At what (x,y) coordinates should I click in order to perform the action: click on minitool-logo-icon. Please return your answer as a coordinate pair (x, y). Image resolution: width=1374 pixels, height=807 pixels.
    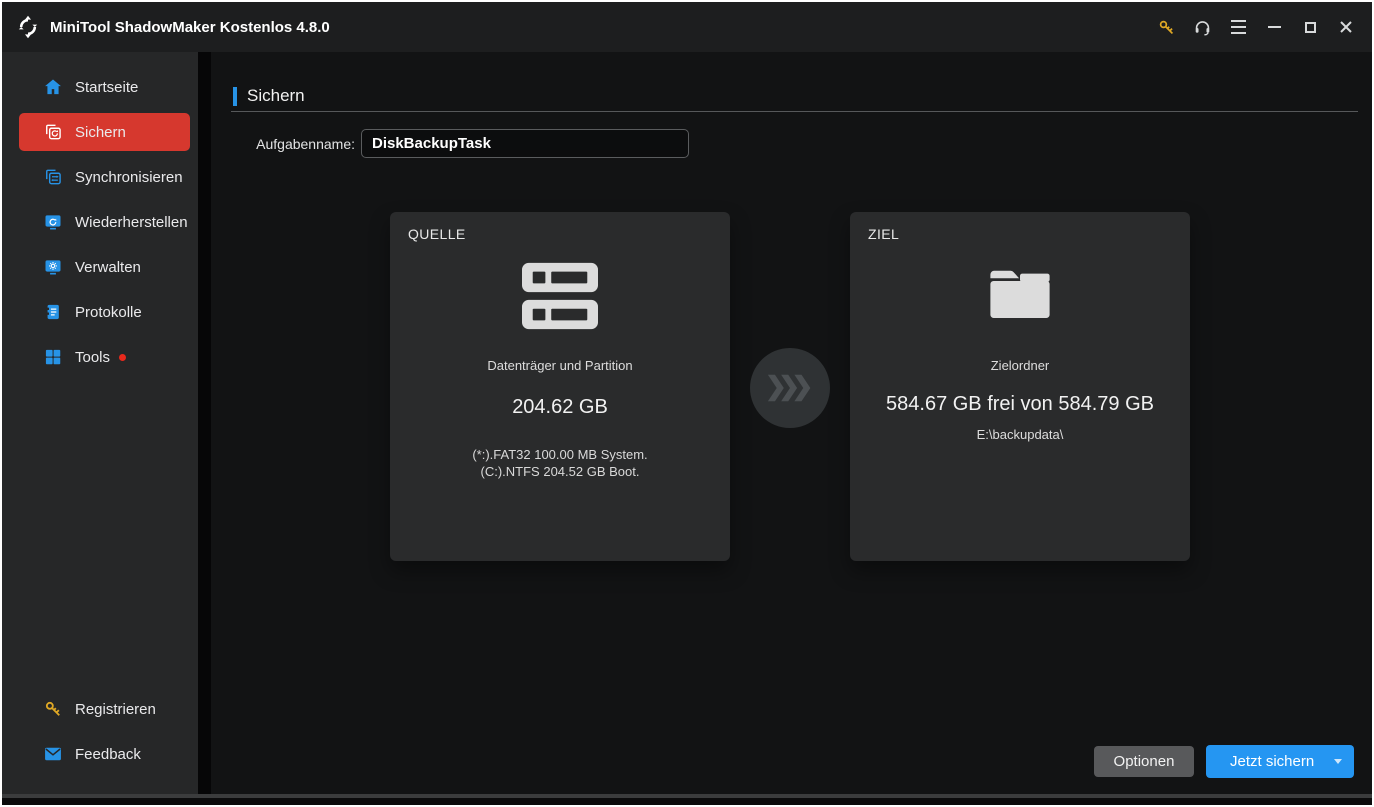
    Looking at the image, I should click on (28, 27).